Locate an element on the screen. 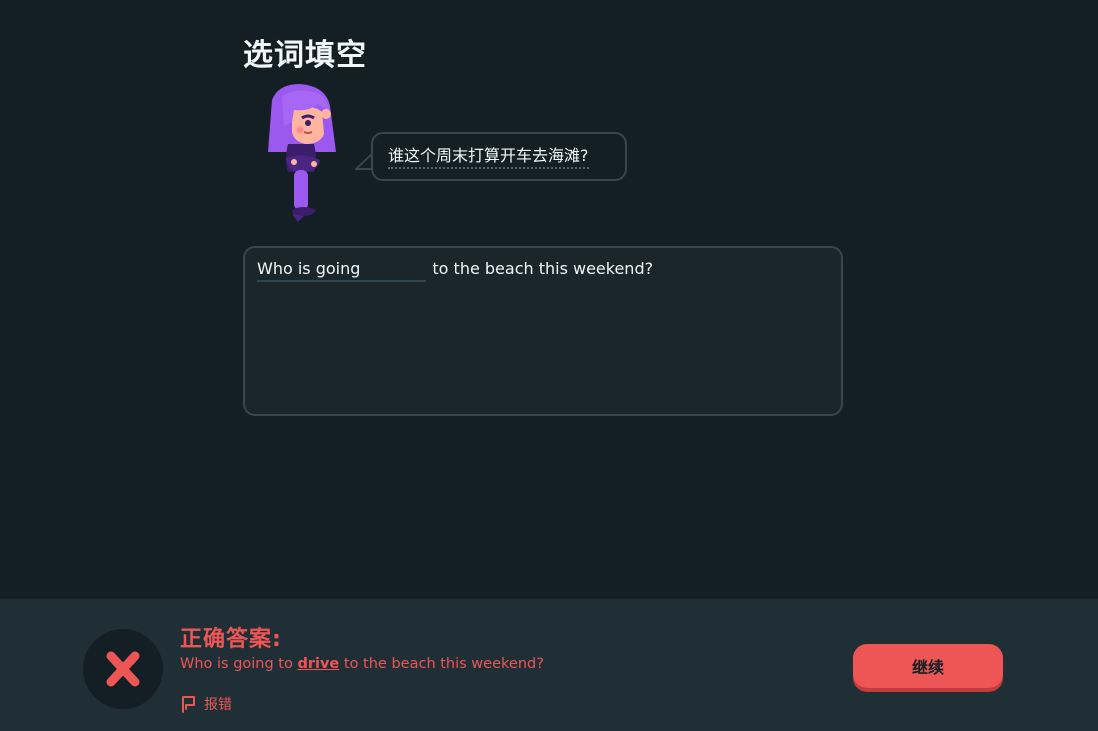 This screenshot has height=731, width=1098. sentence-before-blank: Who is going is located at coordinates (309, 270).